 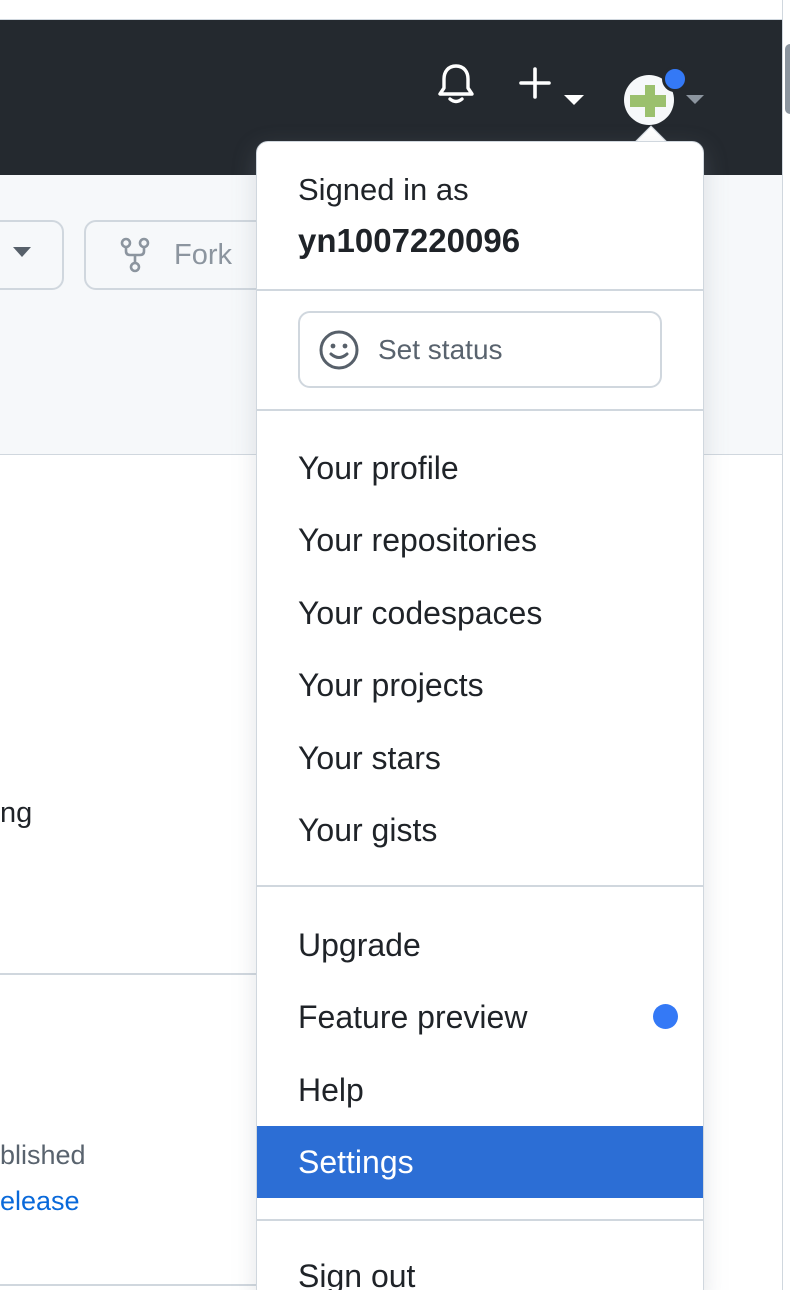 What do you see at coordinates (409, 240) in the screenshot?
I see `username: yn1007220096` at bounding box center [409, 240].